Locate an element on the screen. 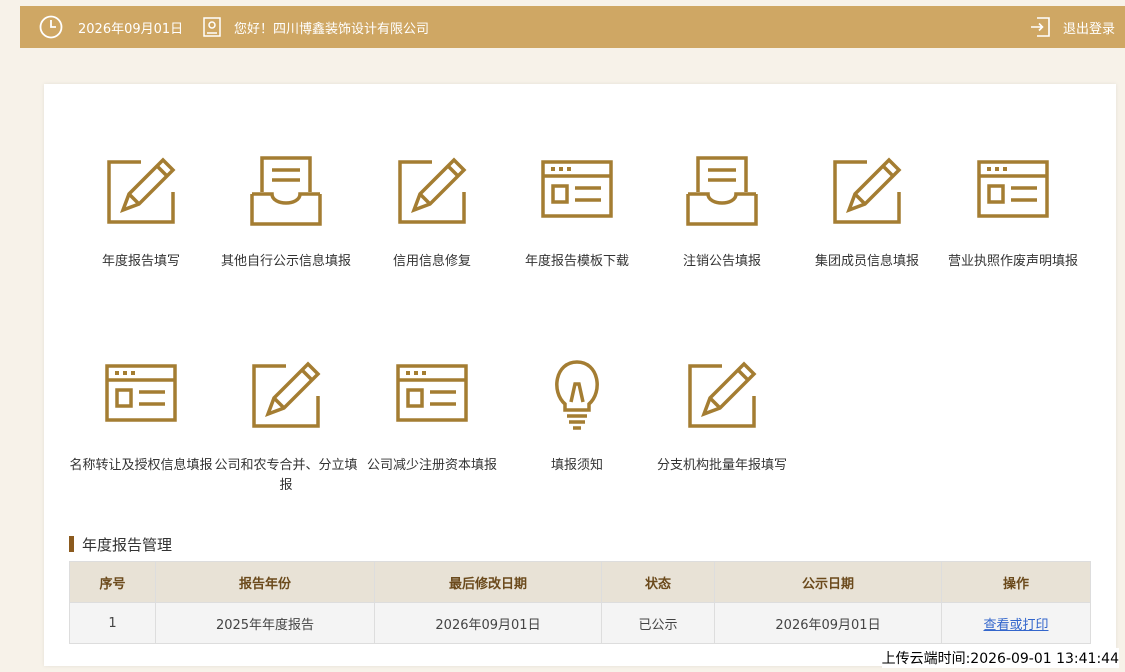 The image size is (1125, 672). column-header: 操作 is located at coordinates (1016, 582).